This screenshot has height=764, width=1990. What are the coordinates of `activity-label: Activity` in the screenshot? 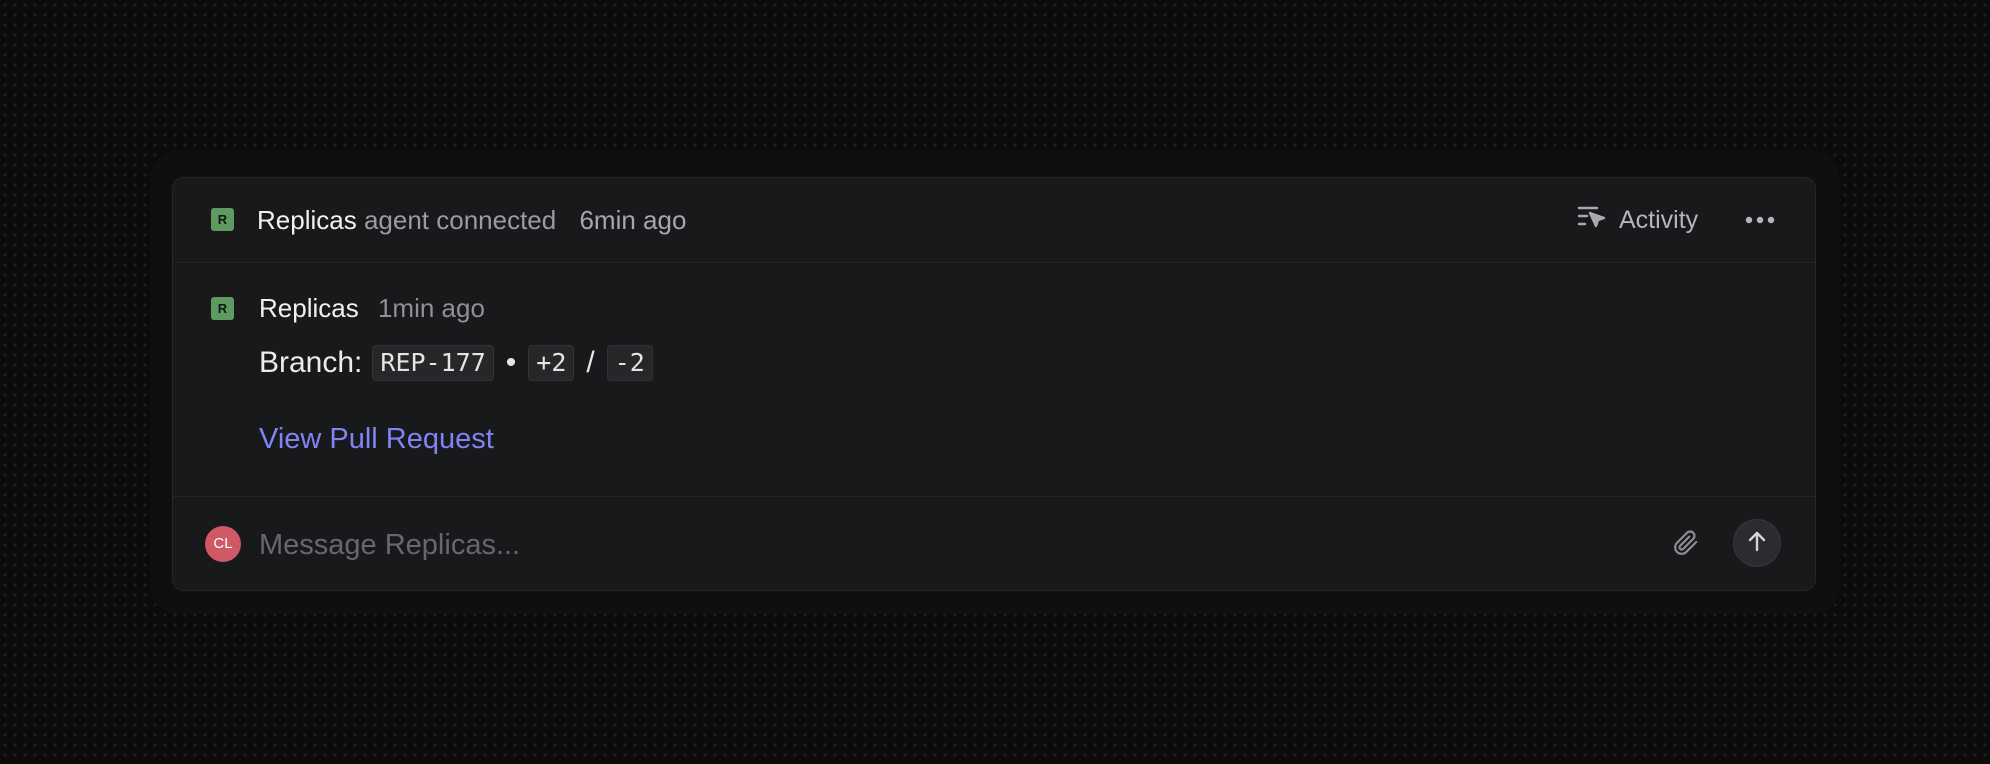 It's located at (1659, 219).